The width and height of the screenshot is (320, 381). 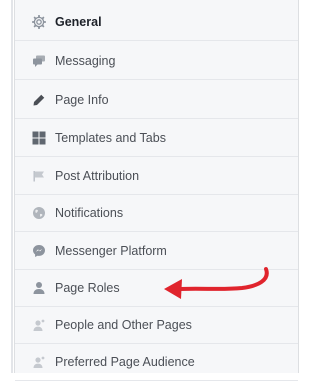 I want to click on sidebar-item-label: General, so click(x=78, y=21).